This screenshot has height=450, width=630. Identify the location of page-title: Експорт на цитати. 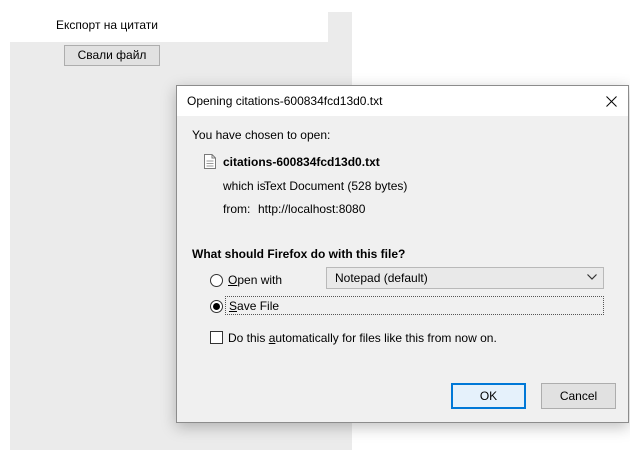
(107, 25).